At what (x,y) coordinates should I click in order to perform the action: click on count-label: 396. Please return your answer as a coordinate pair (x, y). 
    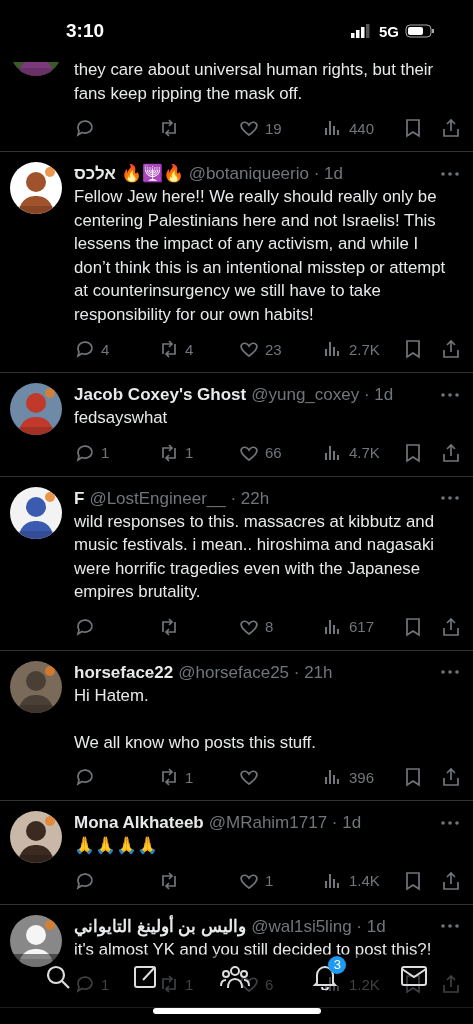
    Looking at the image, I should click on (362, 777).